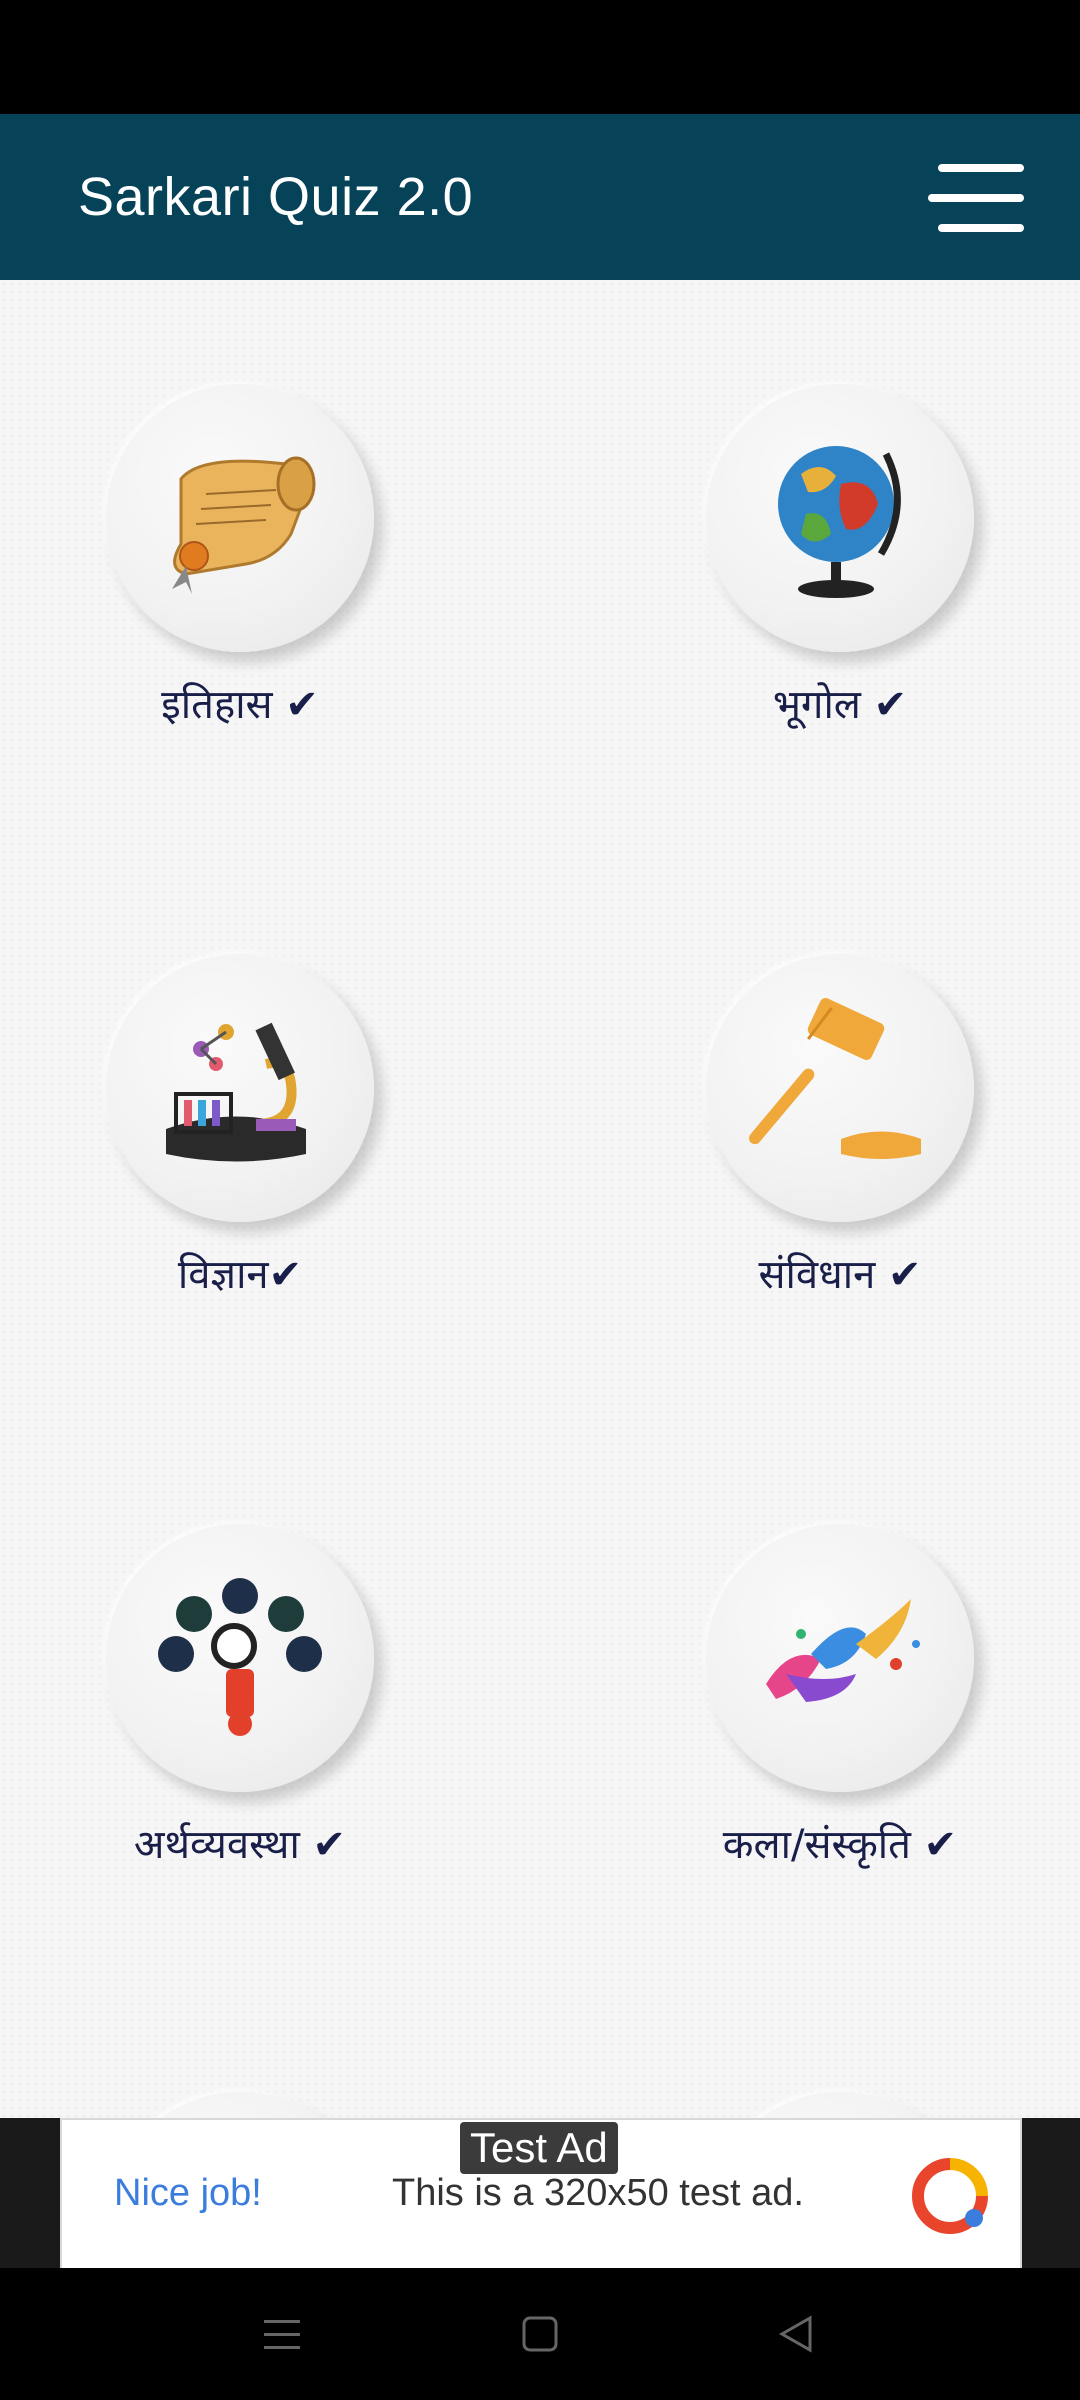 The width and height of the screenshot is (1080, 2400). I want to click on ad-tag: Test Ad, so click(539, 2148).